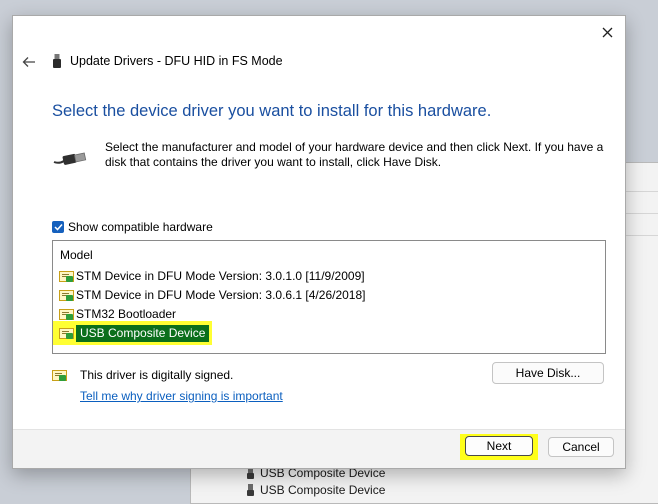 The height and width of the screenshot is (504, 658). I want to click on signed-driver-icon, so click(59, 375).